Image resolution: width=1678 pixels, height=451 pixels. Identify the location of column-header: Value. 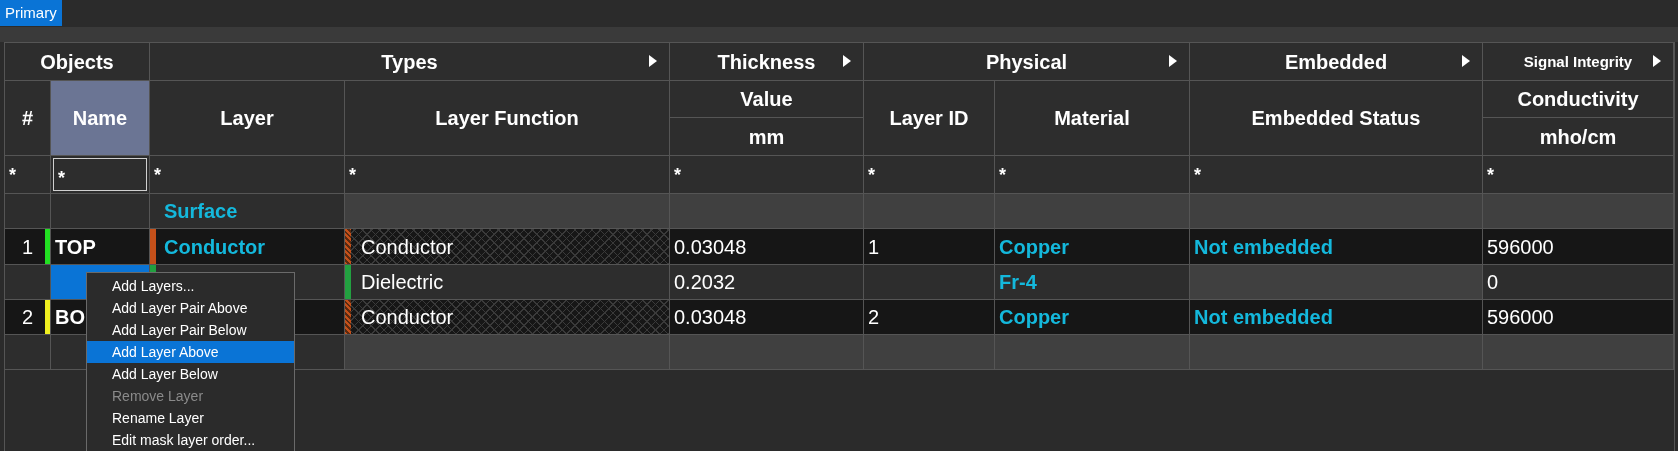
(767, 99).